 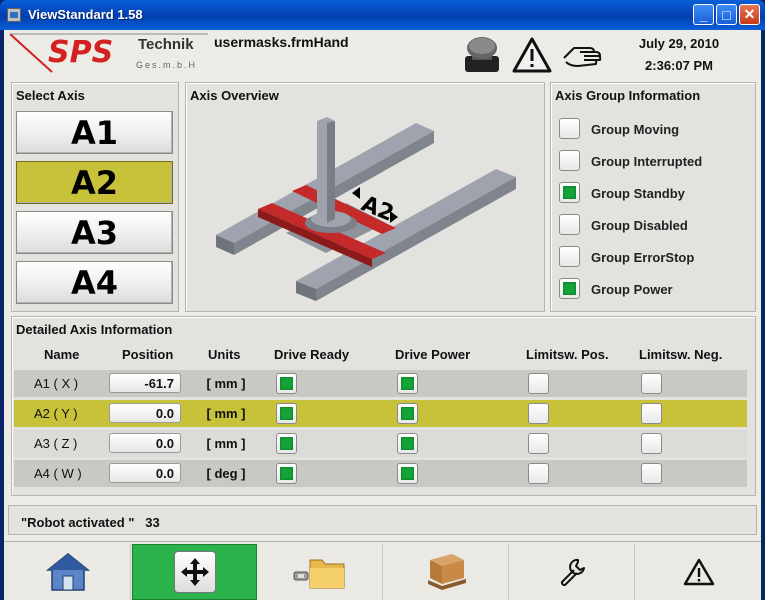 I want to click on group-interrupted-indicator, so click(x=569, y=160).